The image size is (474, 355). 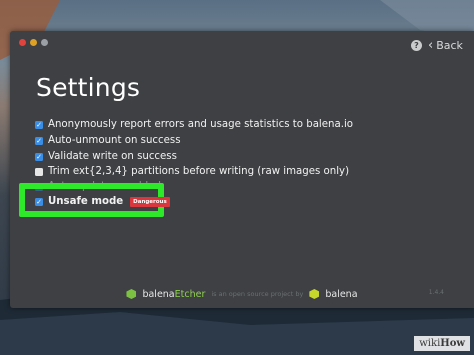 What do you see at coordinates (114, 140) in the screenshot?
I see `option-label: Auto-unmount on success` at bounding box center [114, 140].